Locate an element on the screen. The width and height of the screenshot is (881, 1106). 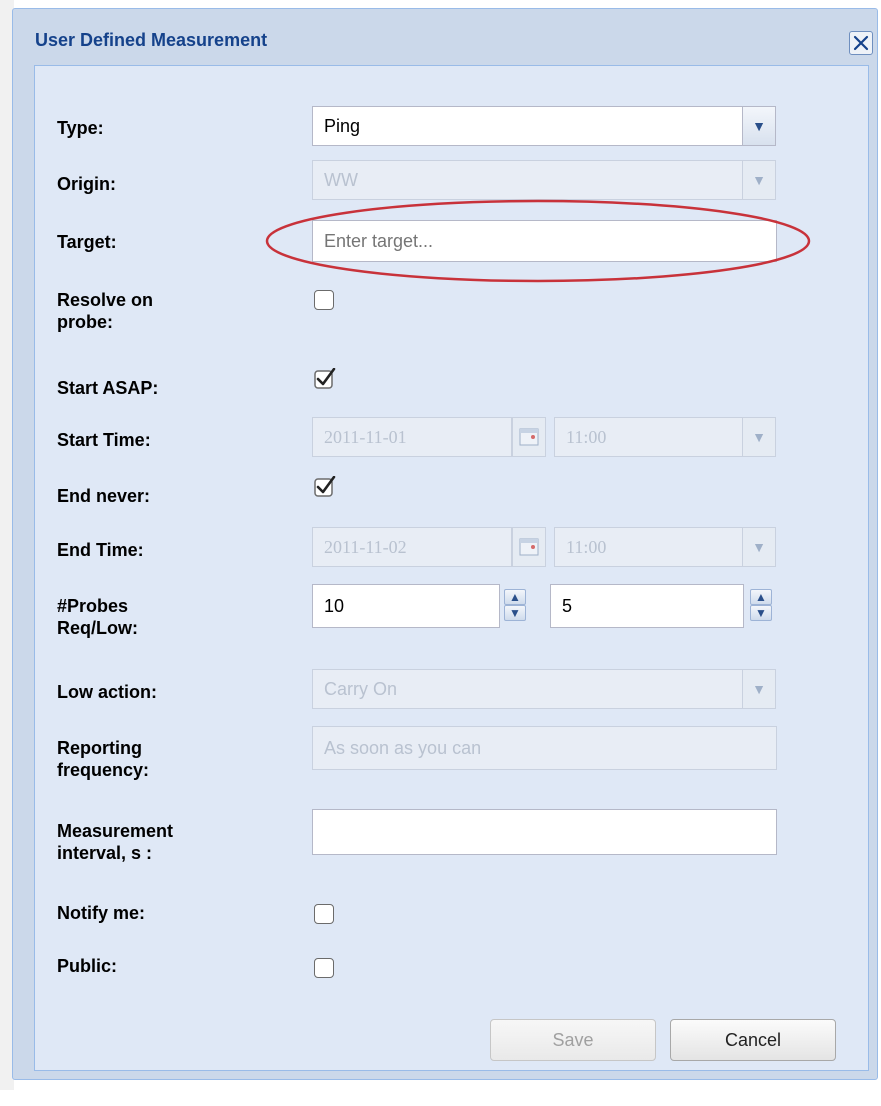
end-date-picker-button is located at coordinates (529, 547).